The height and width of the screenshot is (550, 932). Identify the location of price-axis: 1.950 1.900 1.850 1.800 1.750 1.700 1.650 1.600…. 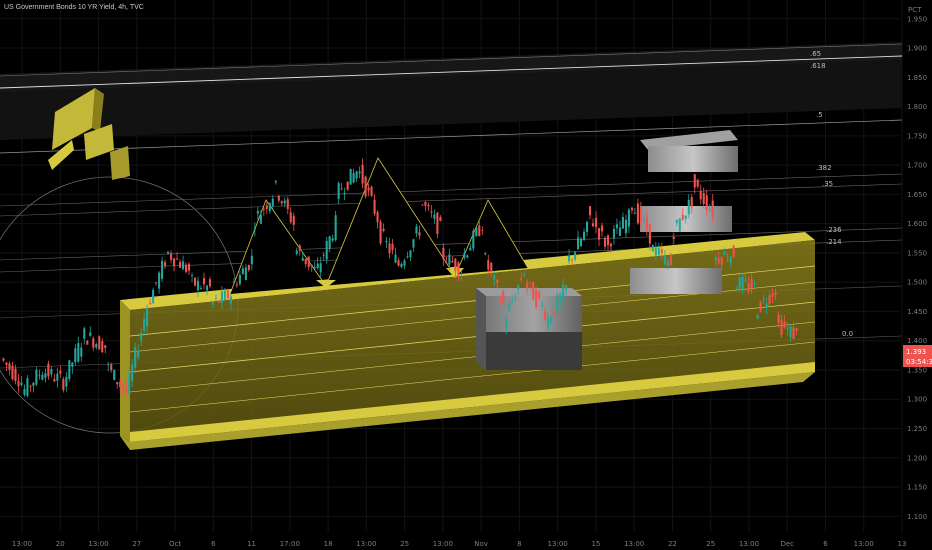
(917, 268).